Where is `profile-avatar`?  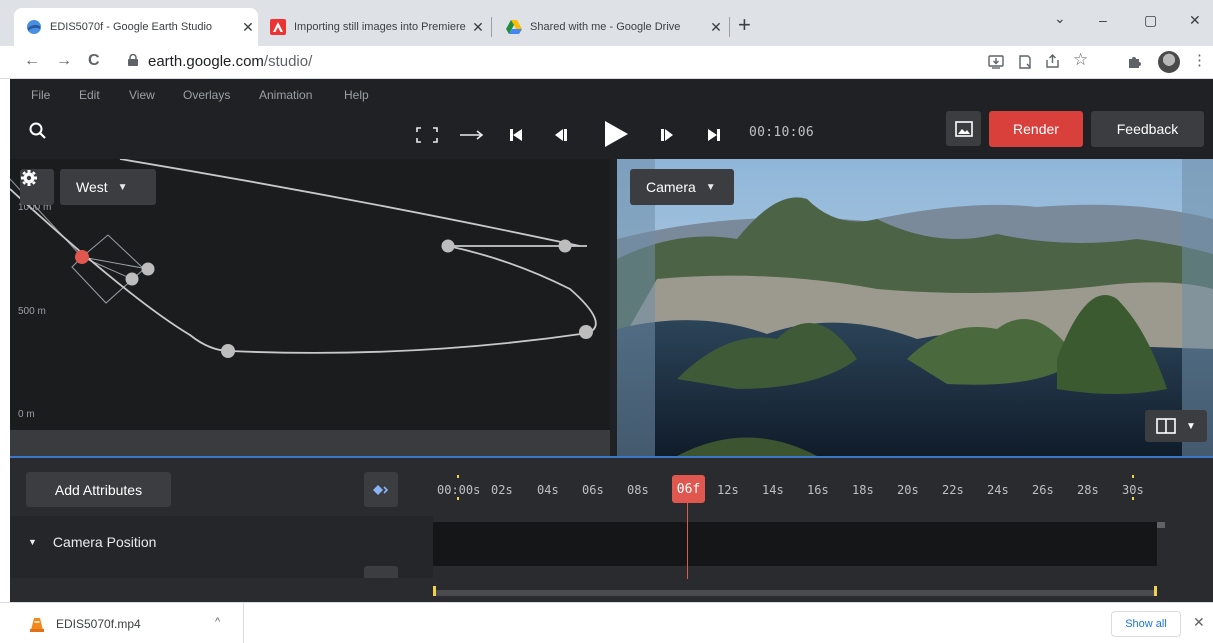
profile-avatar is located at coordinates (1169, 62).